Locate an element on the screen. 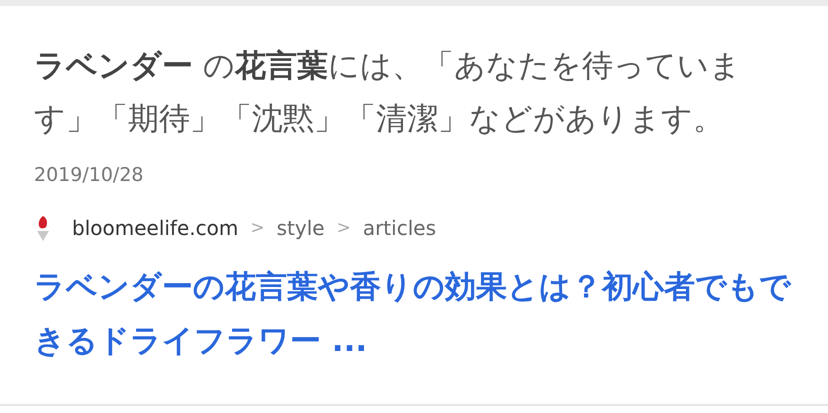 Image resolution: width=828 pixels, height=413 pixels. breadcrumb-item: articles is located at coordinates (399, 228).